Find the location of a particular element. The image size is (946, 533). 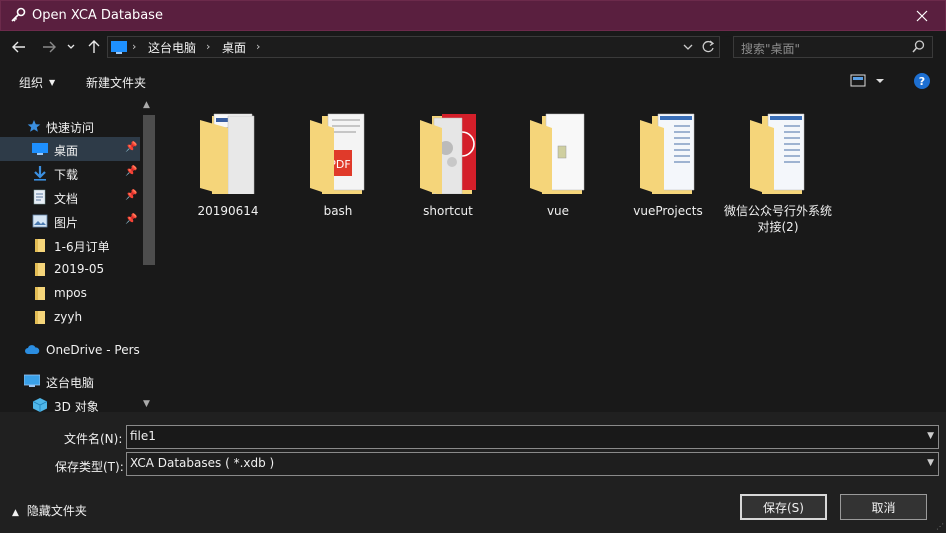

sidebar-item-folder: 1-6月订单 is located at coordinates (70, 245).